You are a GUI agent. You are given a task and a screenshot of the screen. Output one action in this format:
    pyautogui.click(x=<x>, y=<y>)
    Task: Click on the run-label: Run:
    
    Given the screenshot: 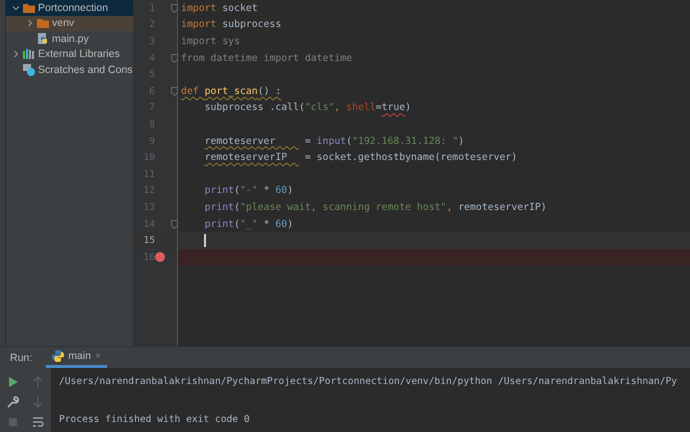 What is the action you would take?
    pyautogui.click(x=21, y=358)
    